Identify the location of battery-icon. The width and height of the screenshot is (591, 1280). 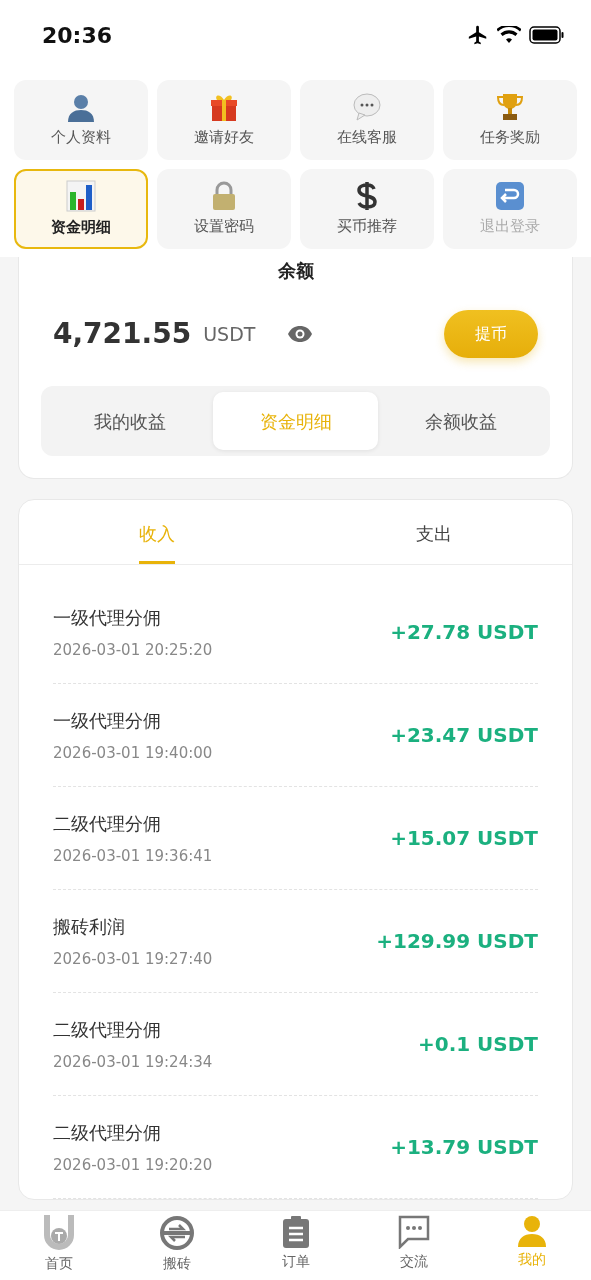
(547, 35).